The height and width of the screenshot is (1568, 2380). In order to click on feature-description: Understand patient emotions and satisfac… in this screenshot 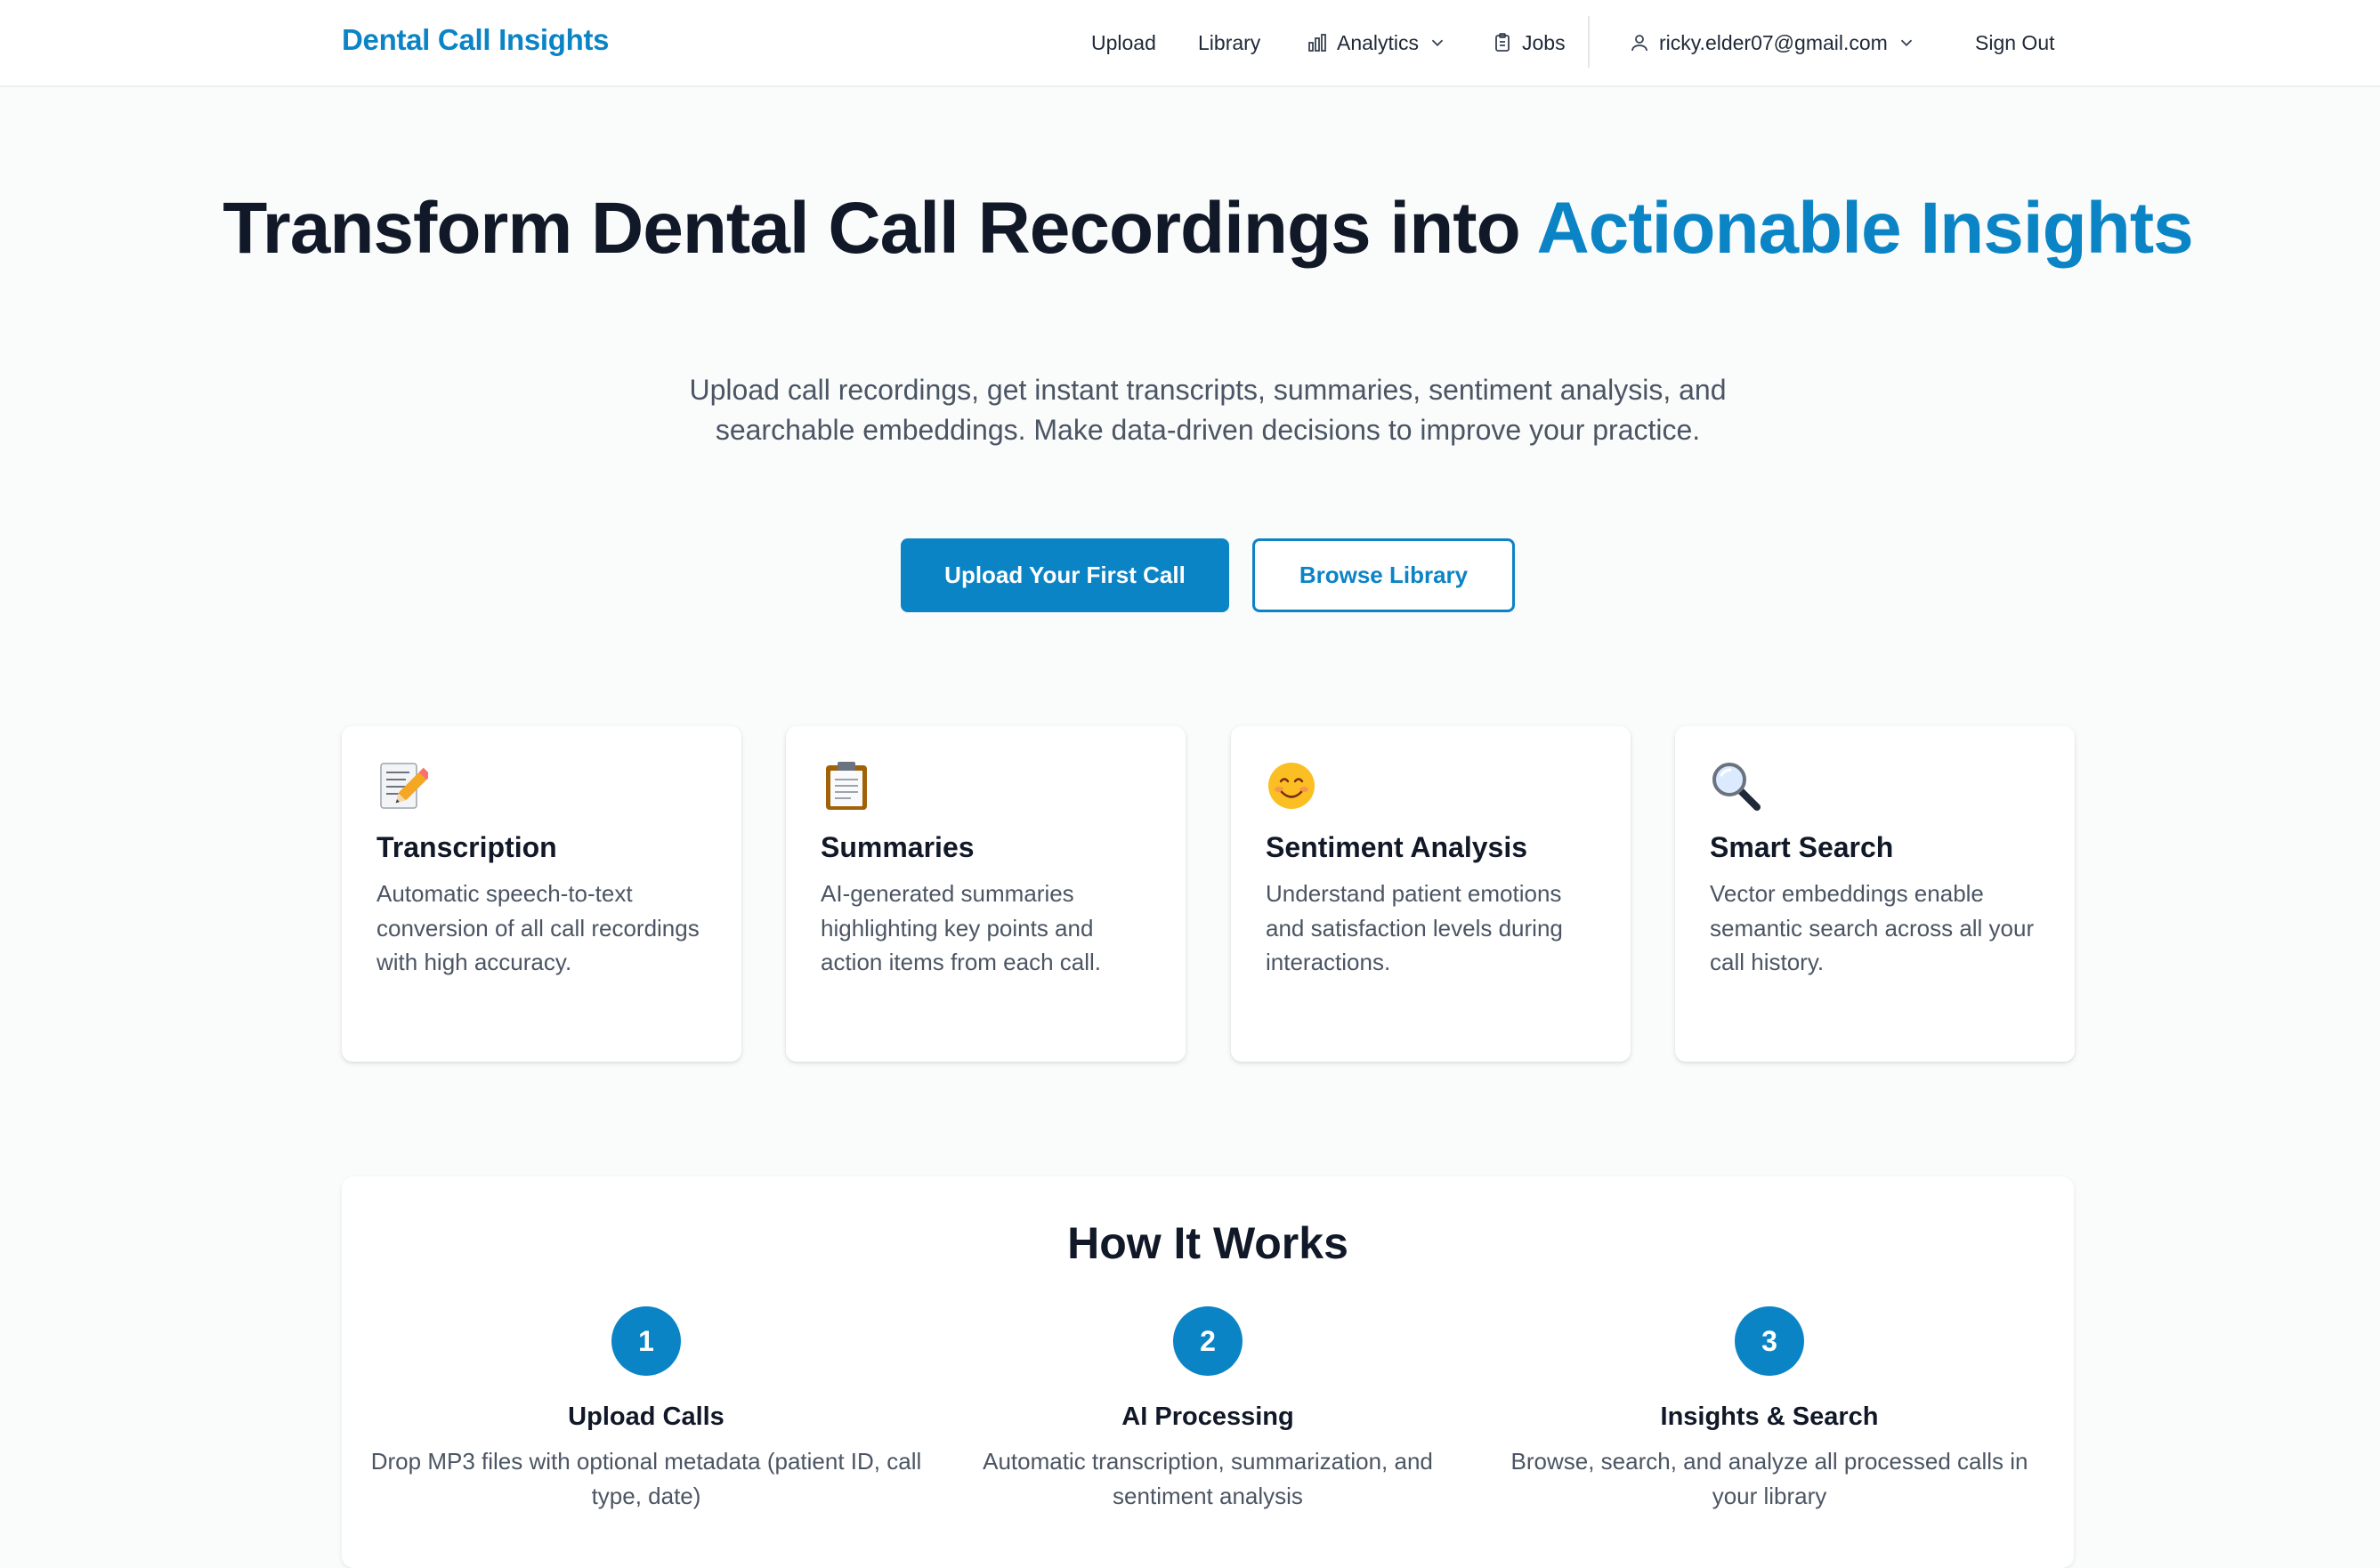, I will do `click(1414, 928)`.